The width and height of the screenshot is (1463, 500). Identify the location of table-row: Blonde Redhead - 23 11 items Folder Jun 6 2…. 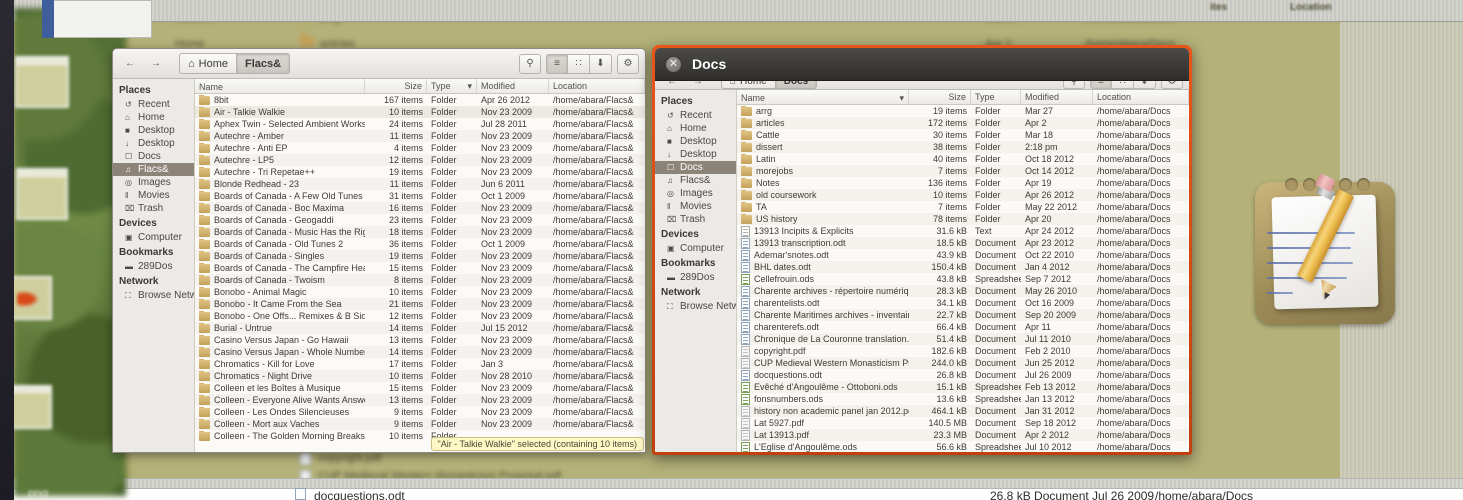
(420, 184).